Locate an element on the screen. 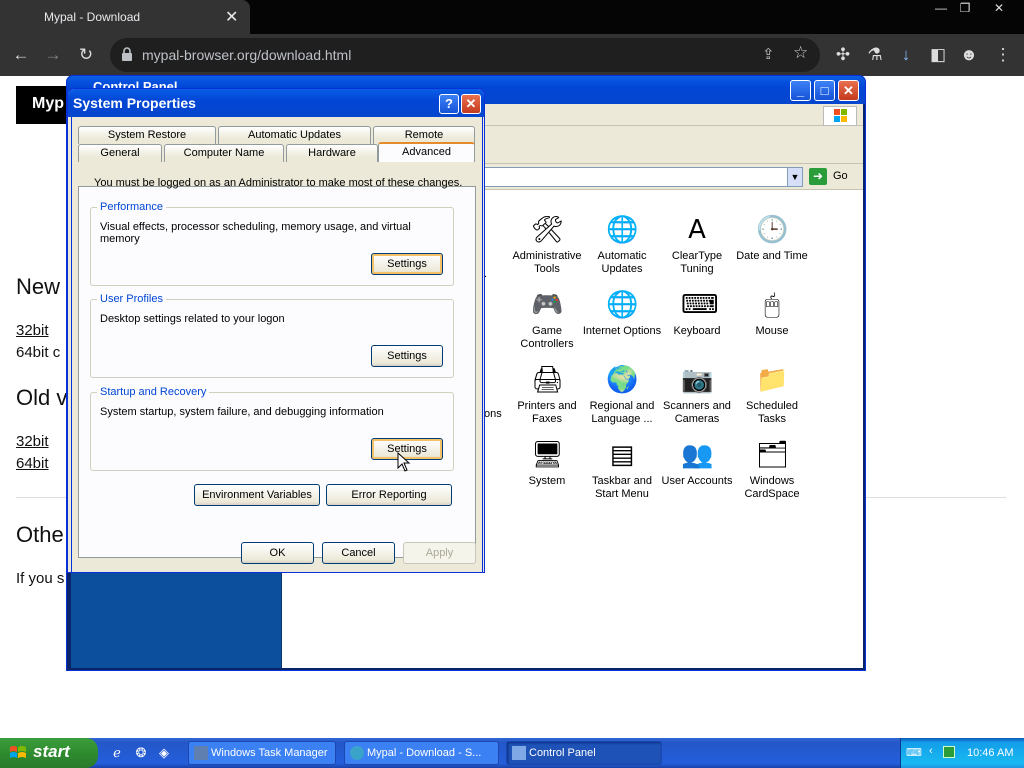 This screenshot has width=1024, height=768. cp-item-label: Internet Options is located at coordinates (622, 331).